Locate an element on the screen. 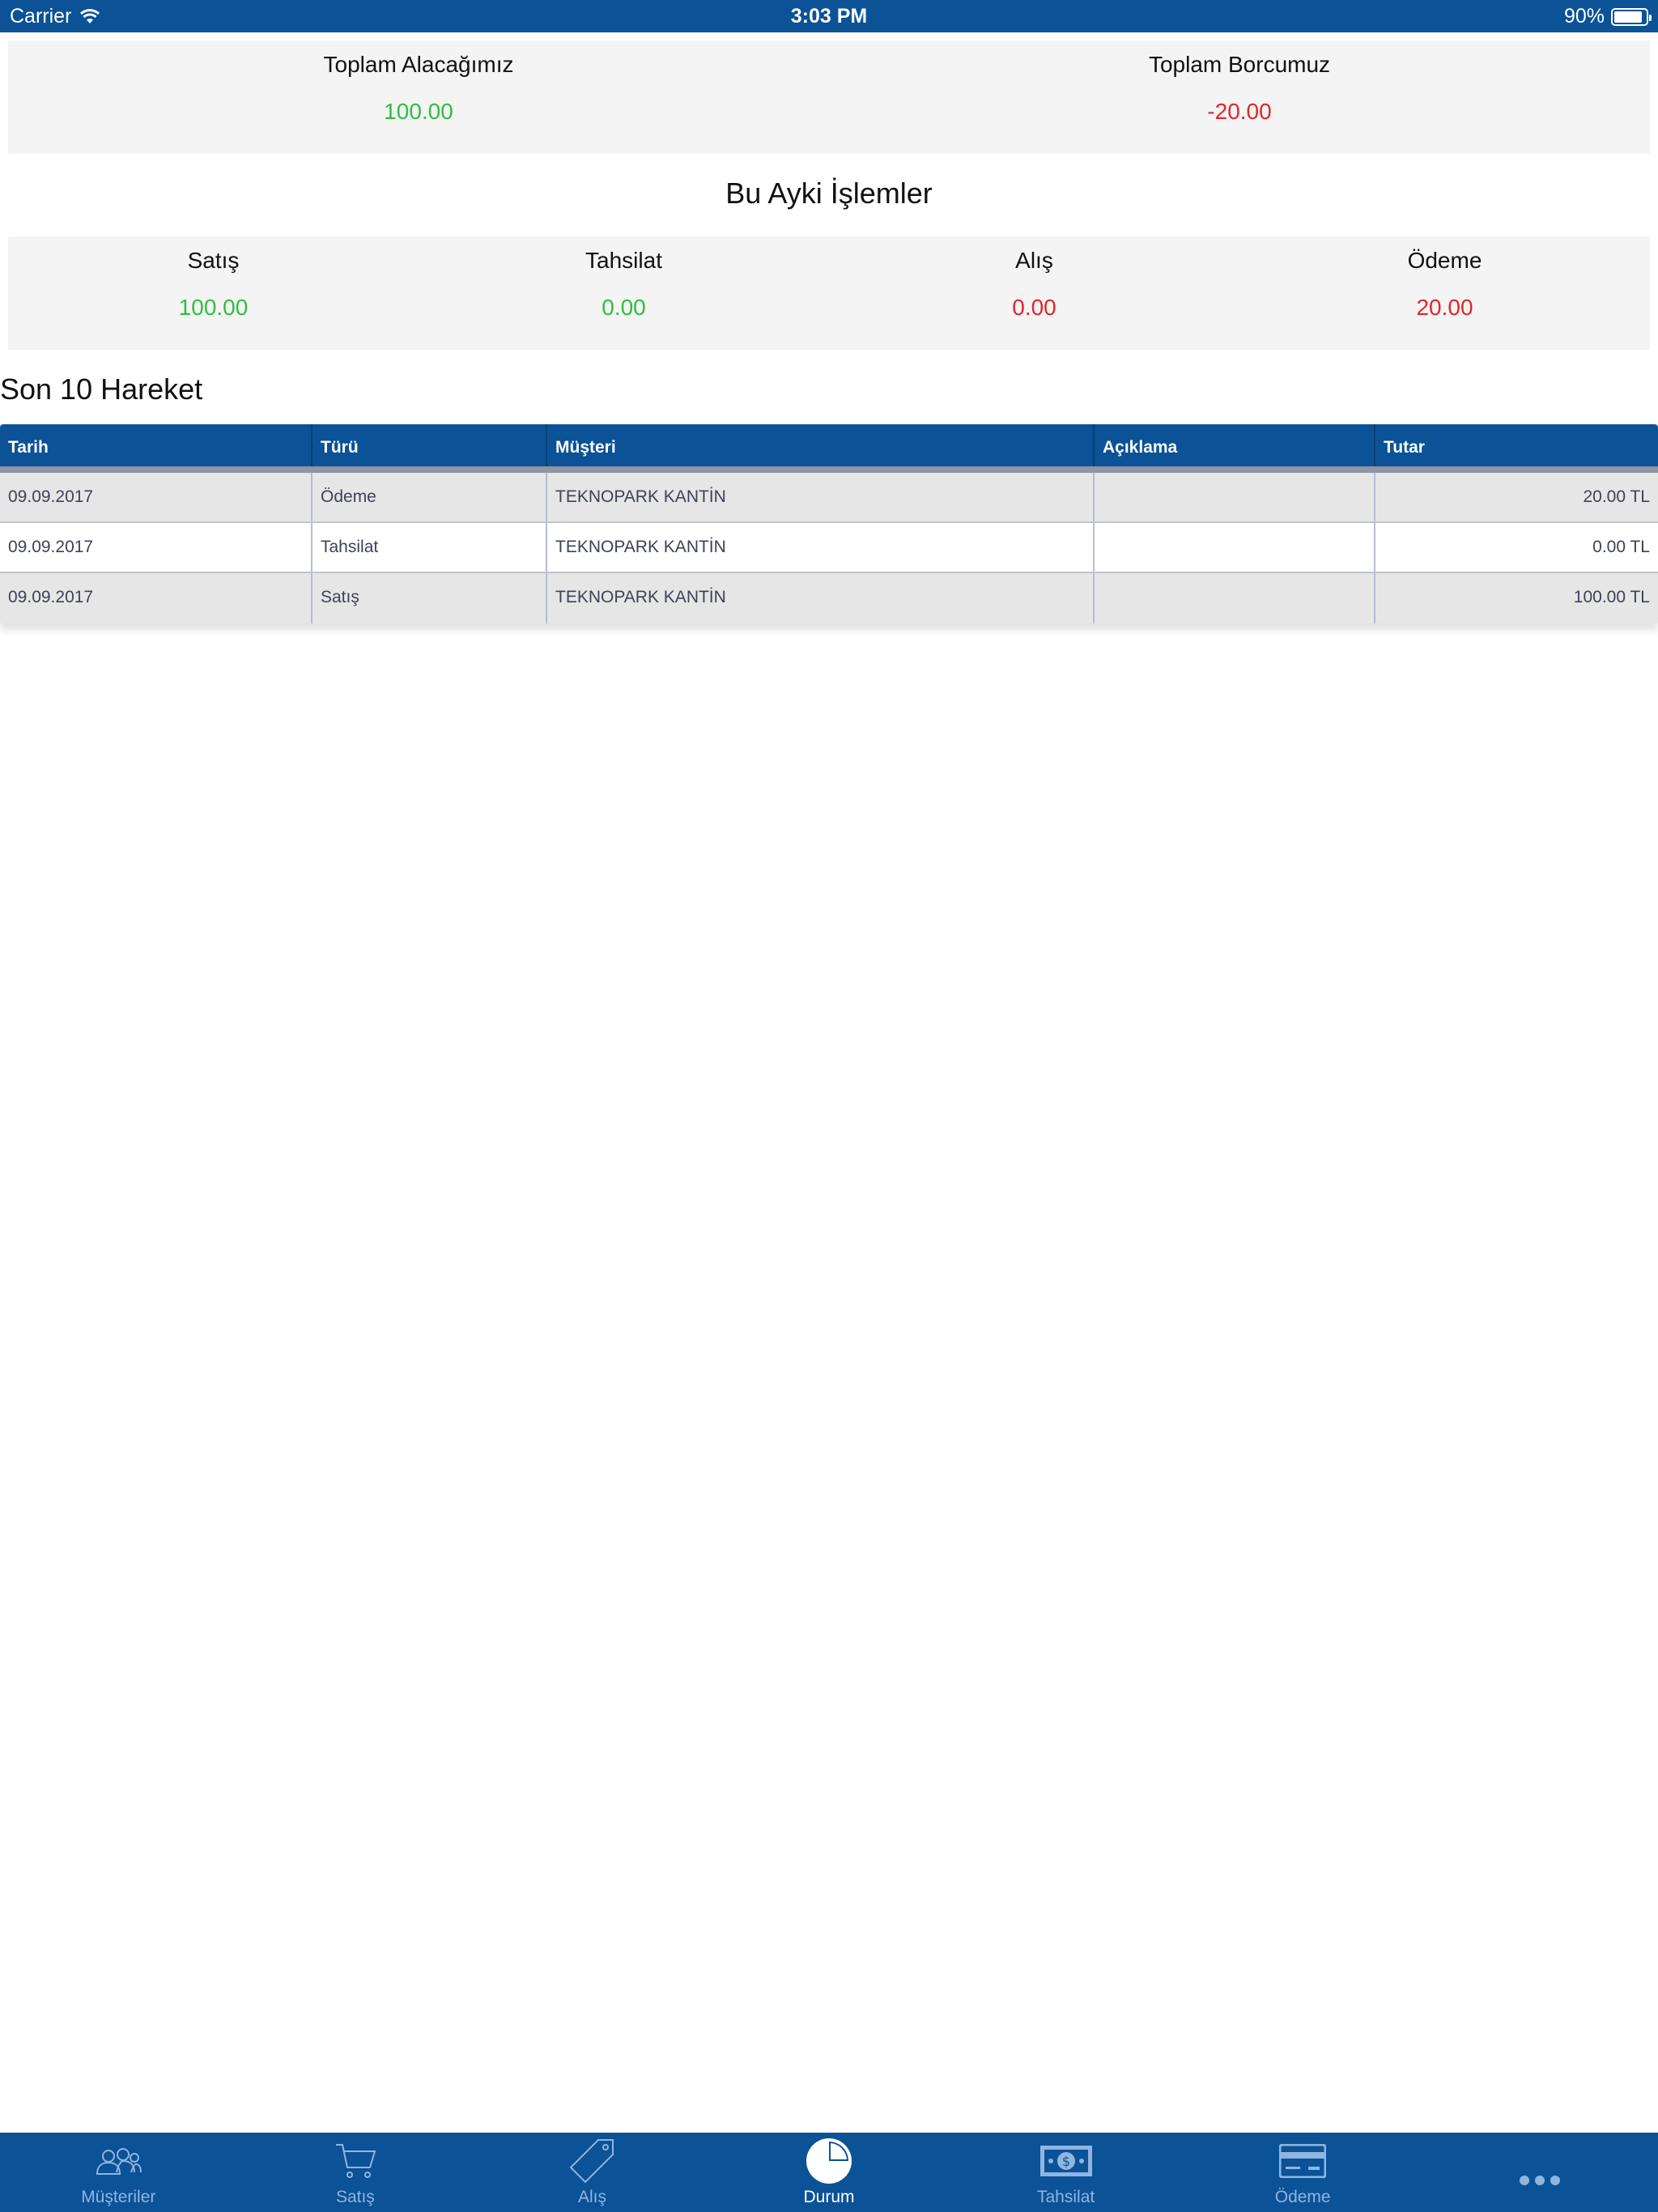  column-header-description: Açıklama is located at coordinates (1235, 445).